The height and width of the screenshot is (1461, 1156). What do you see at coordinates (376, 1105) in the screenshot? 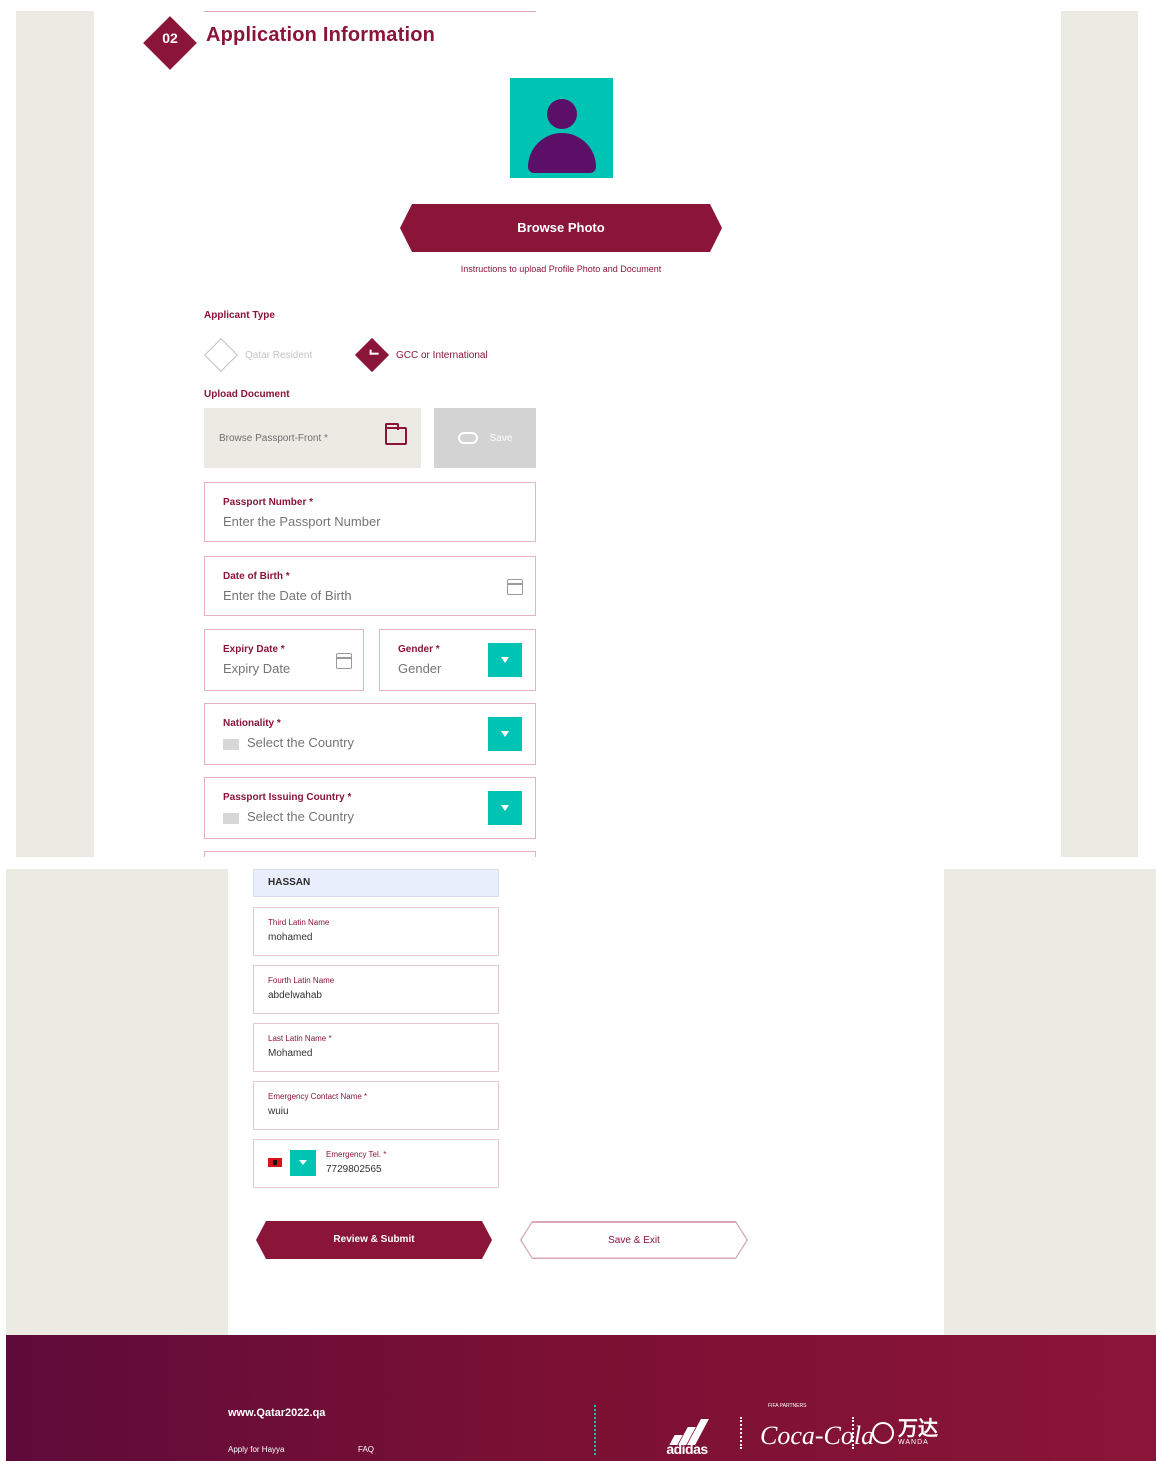
I see `emergency-contact-name-field: Emergency Contact Name * wuiu` at bounding box center [376, 1105].